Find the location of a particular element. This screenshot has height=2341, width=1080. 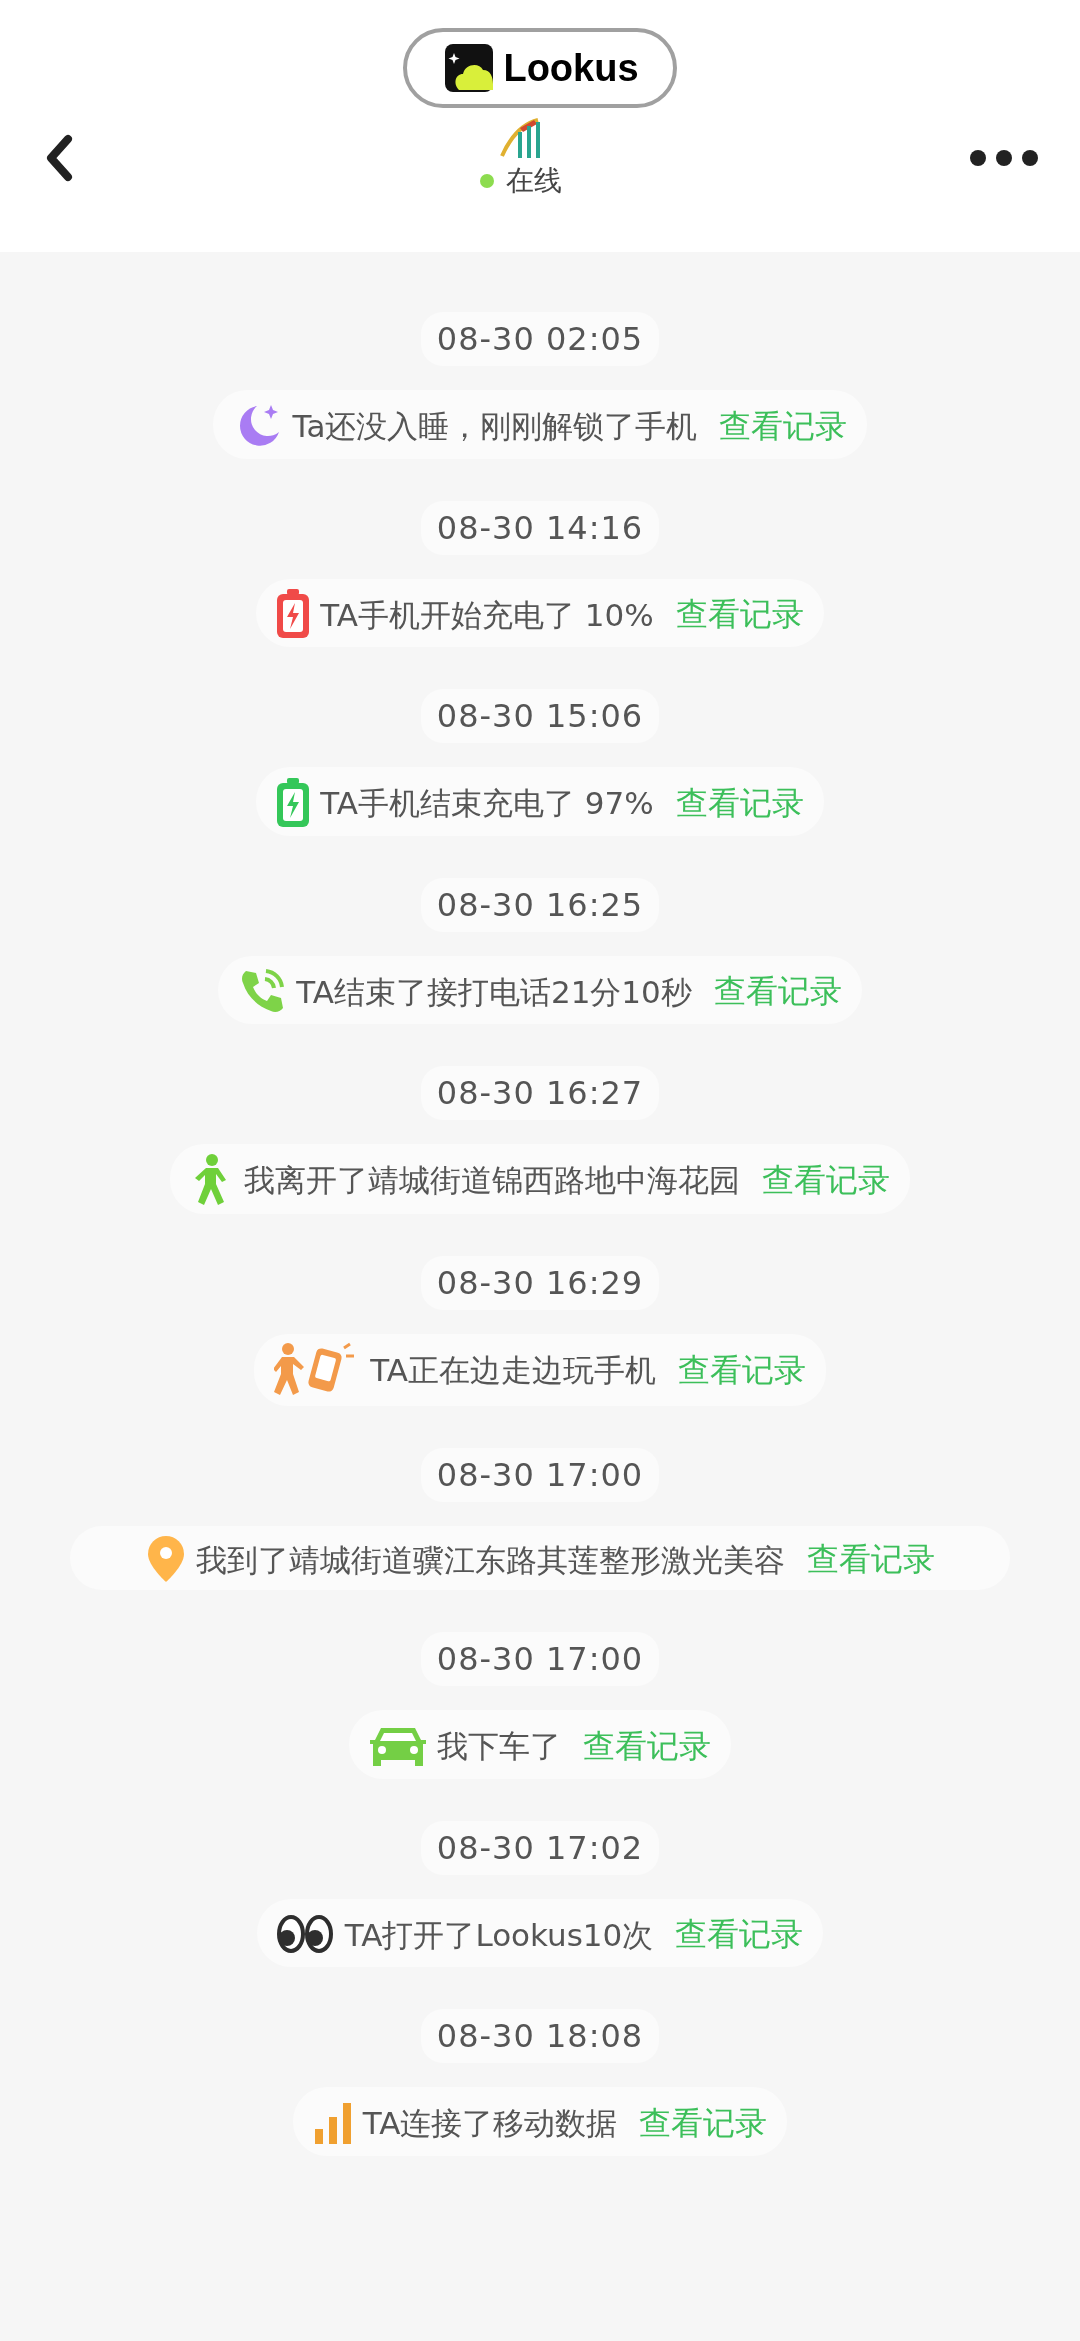

eyes-icon is located at coordinates (305, 1934).